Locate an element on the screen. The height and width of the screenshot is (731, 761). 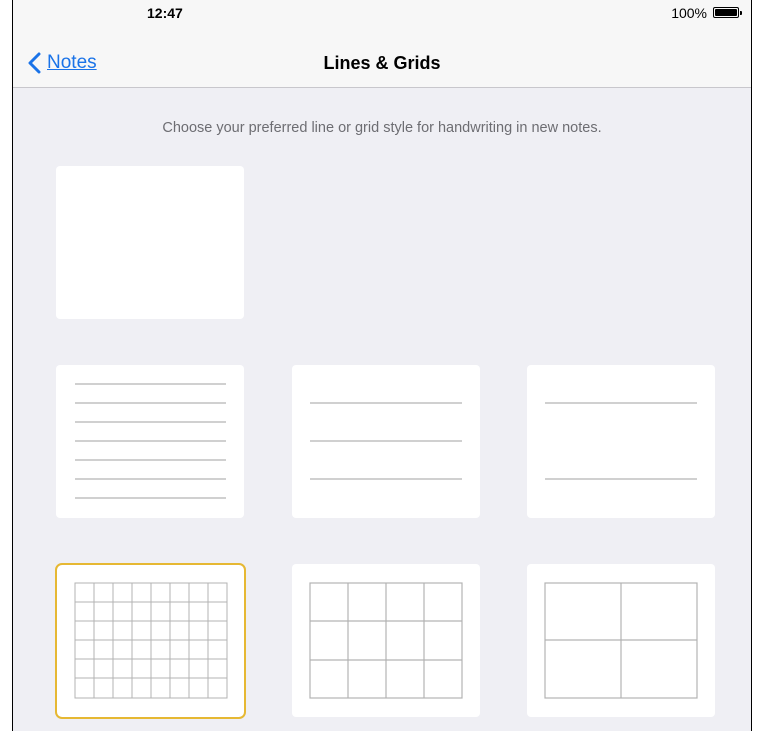
option-grid-large is located at coordinates (621, 640).